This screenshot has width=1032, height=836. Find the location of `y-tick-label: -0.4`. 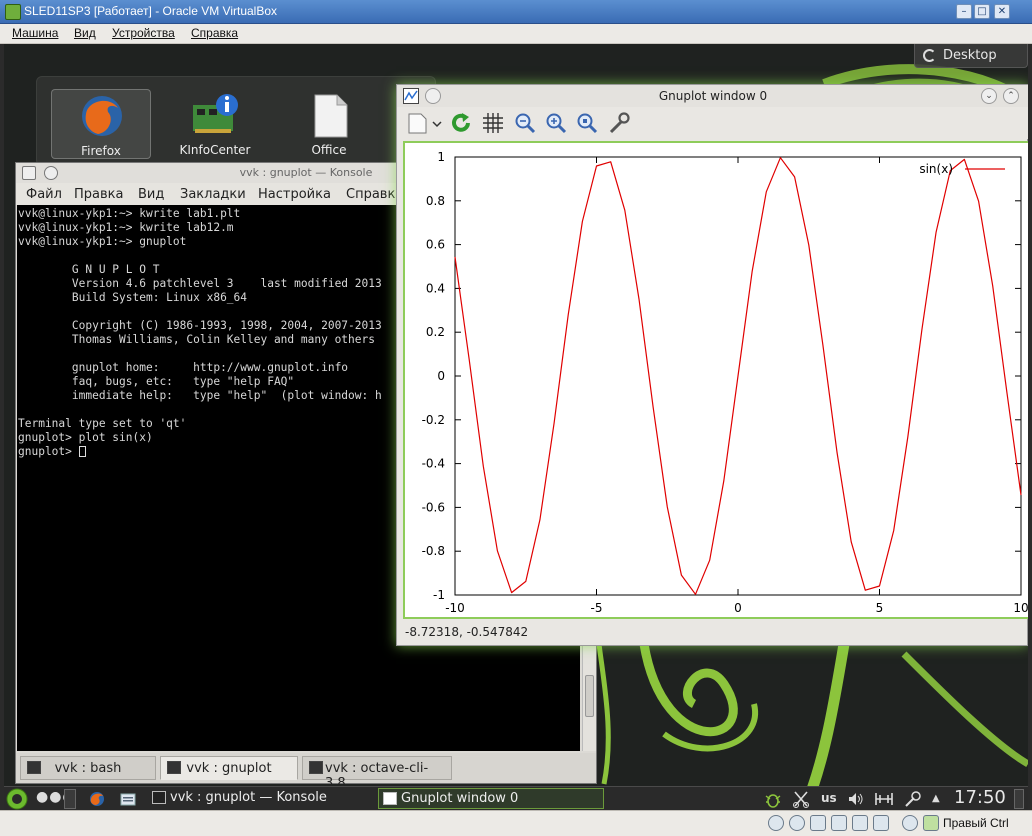

y-tick-label: -0.4 is located at coordinates (433, 464).